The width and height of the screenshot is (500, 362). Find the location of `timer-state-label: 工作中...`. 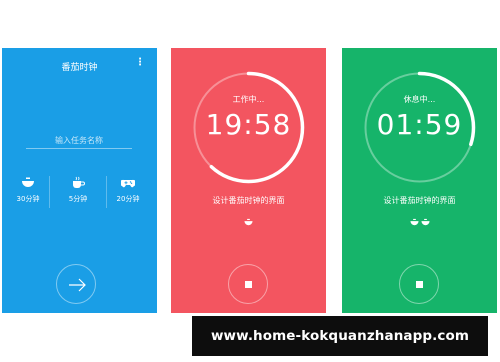

timer-state-label: 工作中... is located at coordinates (248, 99).